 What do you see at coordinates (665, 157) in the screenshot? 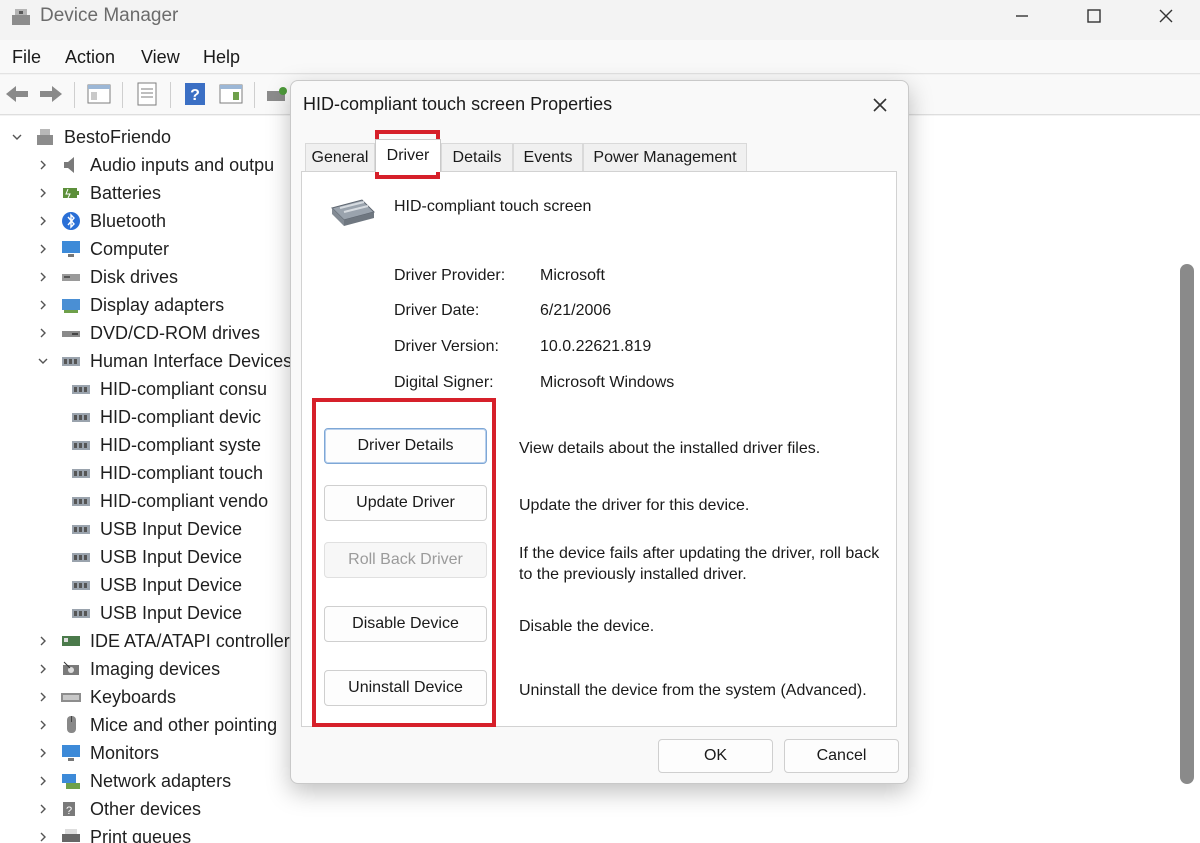
I see `tab-power-management: Power Management` at bounding box center [665, 157].